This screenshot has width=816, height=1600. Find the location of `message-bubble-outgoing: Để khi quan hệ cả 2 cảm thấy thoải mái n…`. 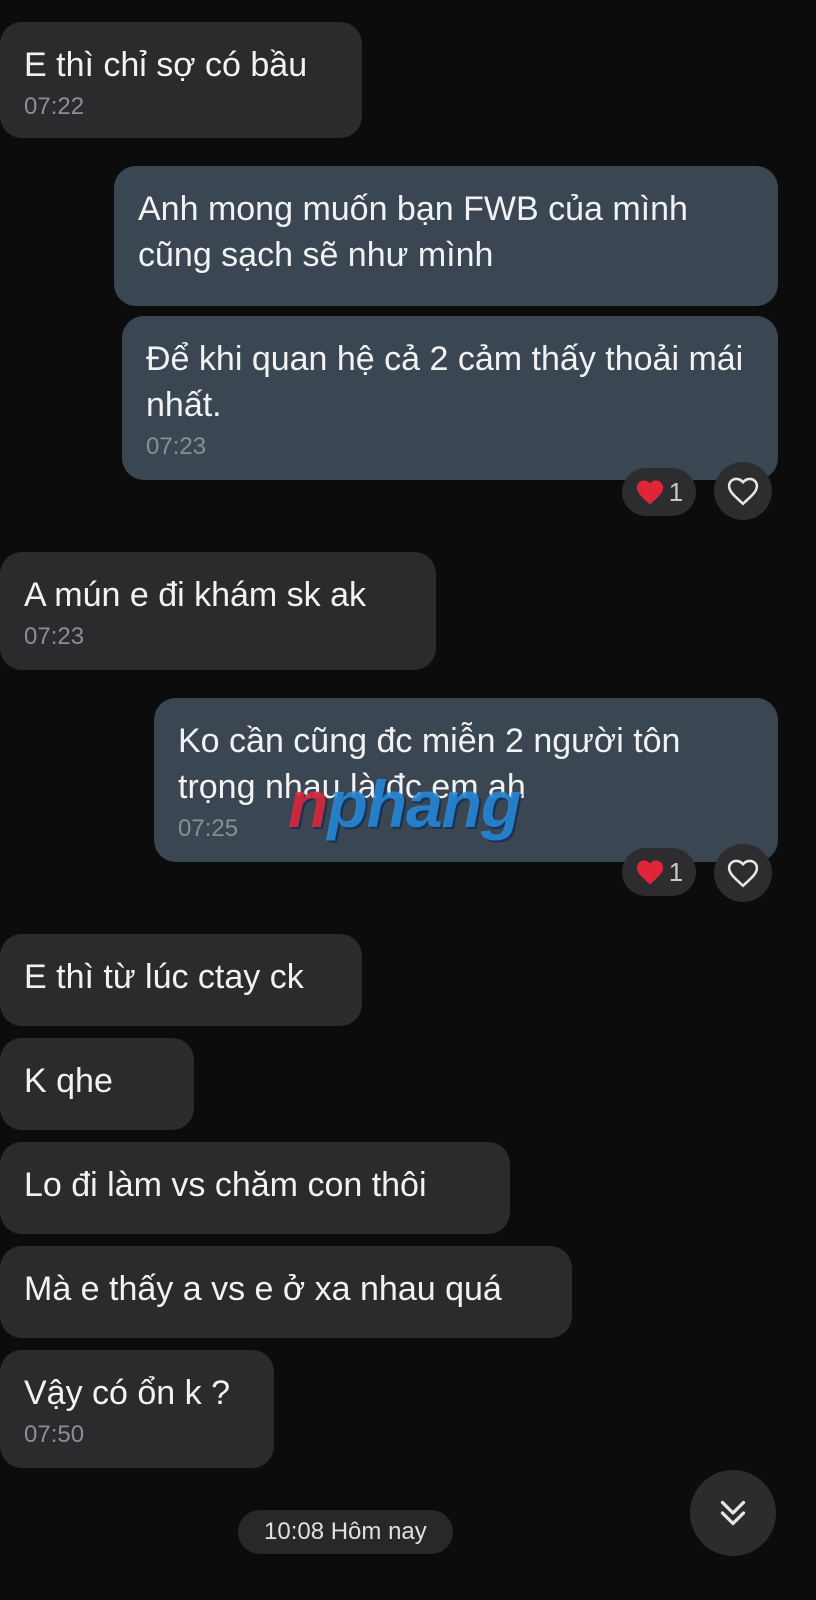

message-bubble-outgoing: Để khi quan hệ cả 2 cảm thấy thoải mái n… is located at coordinates (450, 398).